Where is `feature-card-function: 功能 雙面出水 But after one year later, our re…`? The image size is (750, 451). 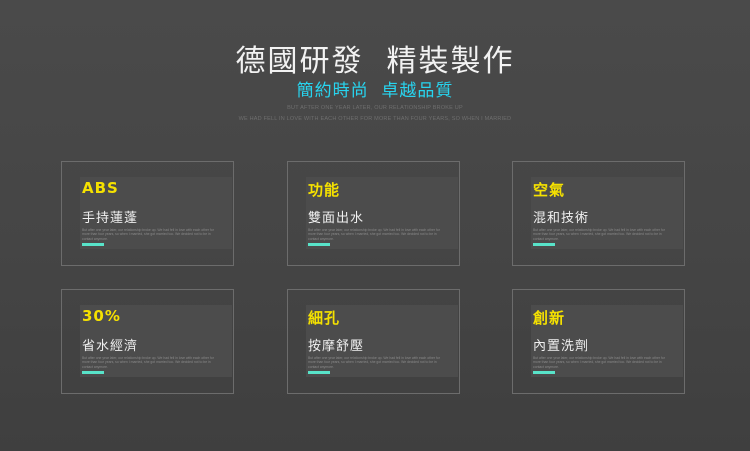
feature-card-function: 功能 雙面出水 But after one year later, our re… is located at coordinates (373, 213).